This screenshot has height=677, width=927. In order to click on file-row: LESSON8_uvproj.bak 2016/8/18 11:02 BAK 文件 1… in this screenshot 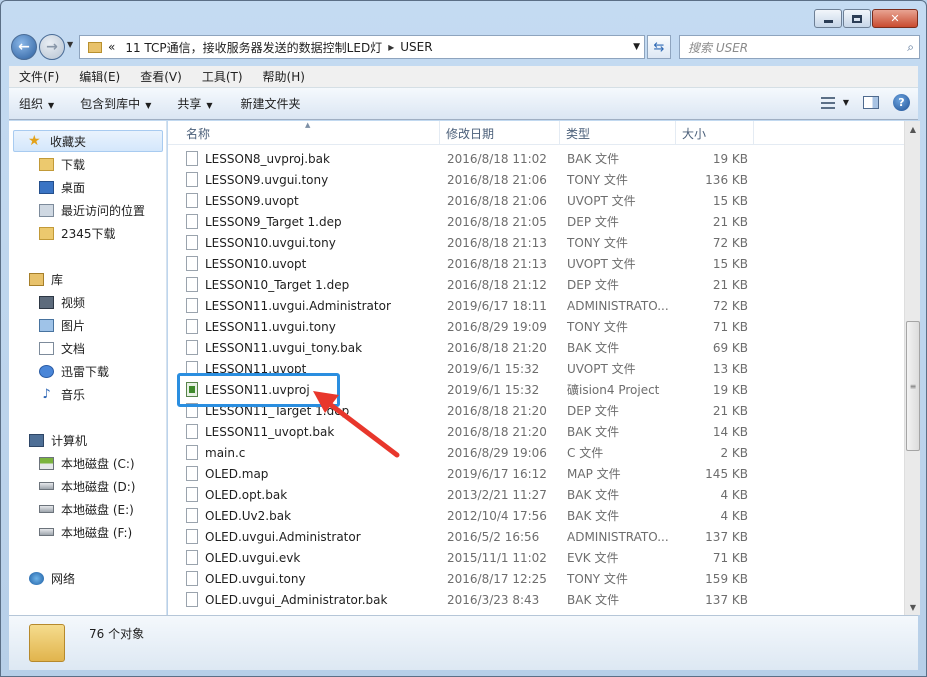, I will do `click(461, 158)`.